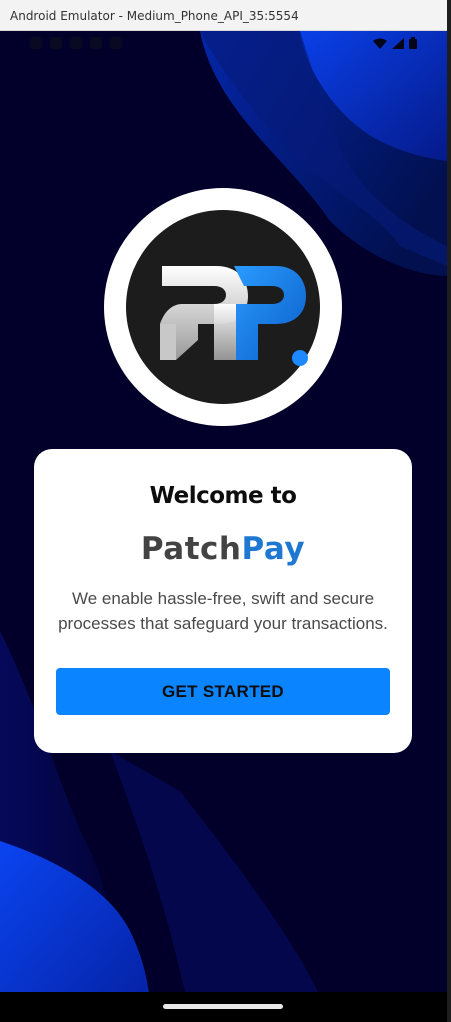 Image resolution: width=451 pixels, height=1022 pixels. I want to click on get-started-button: GET STARTED, so click(223, 691).